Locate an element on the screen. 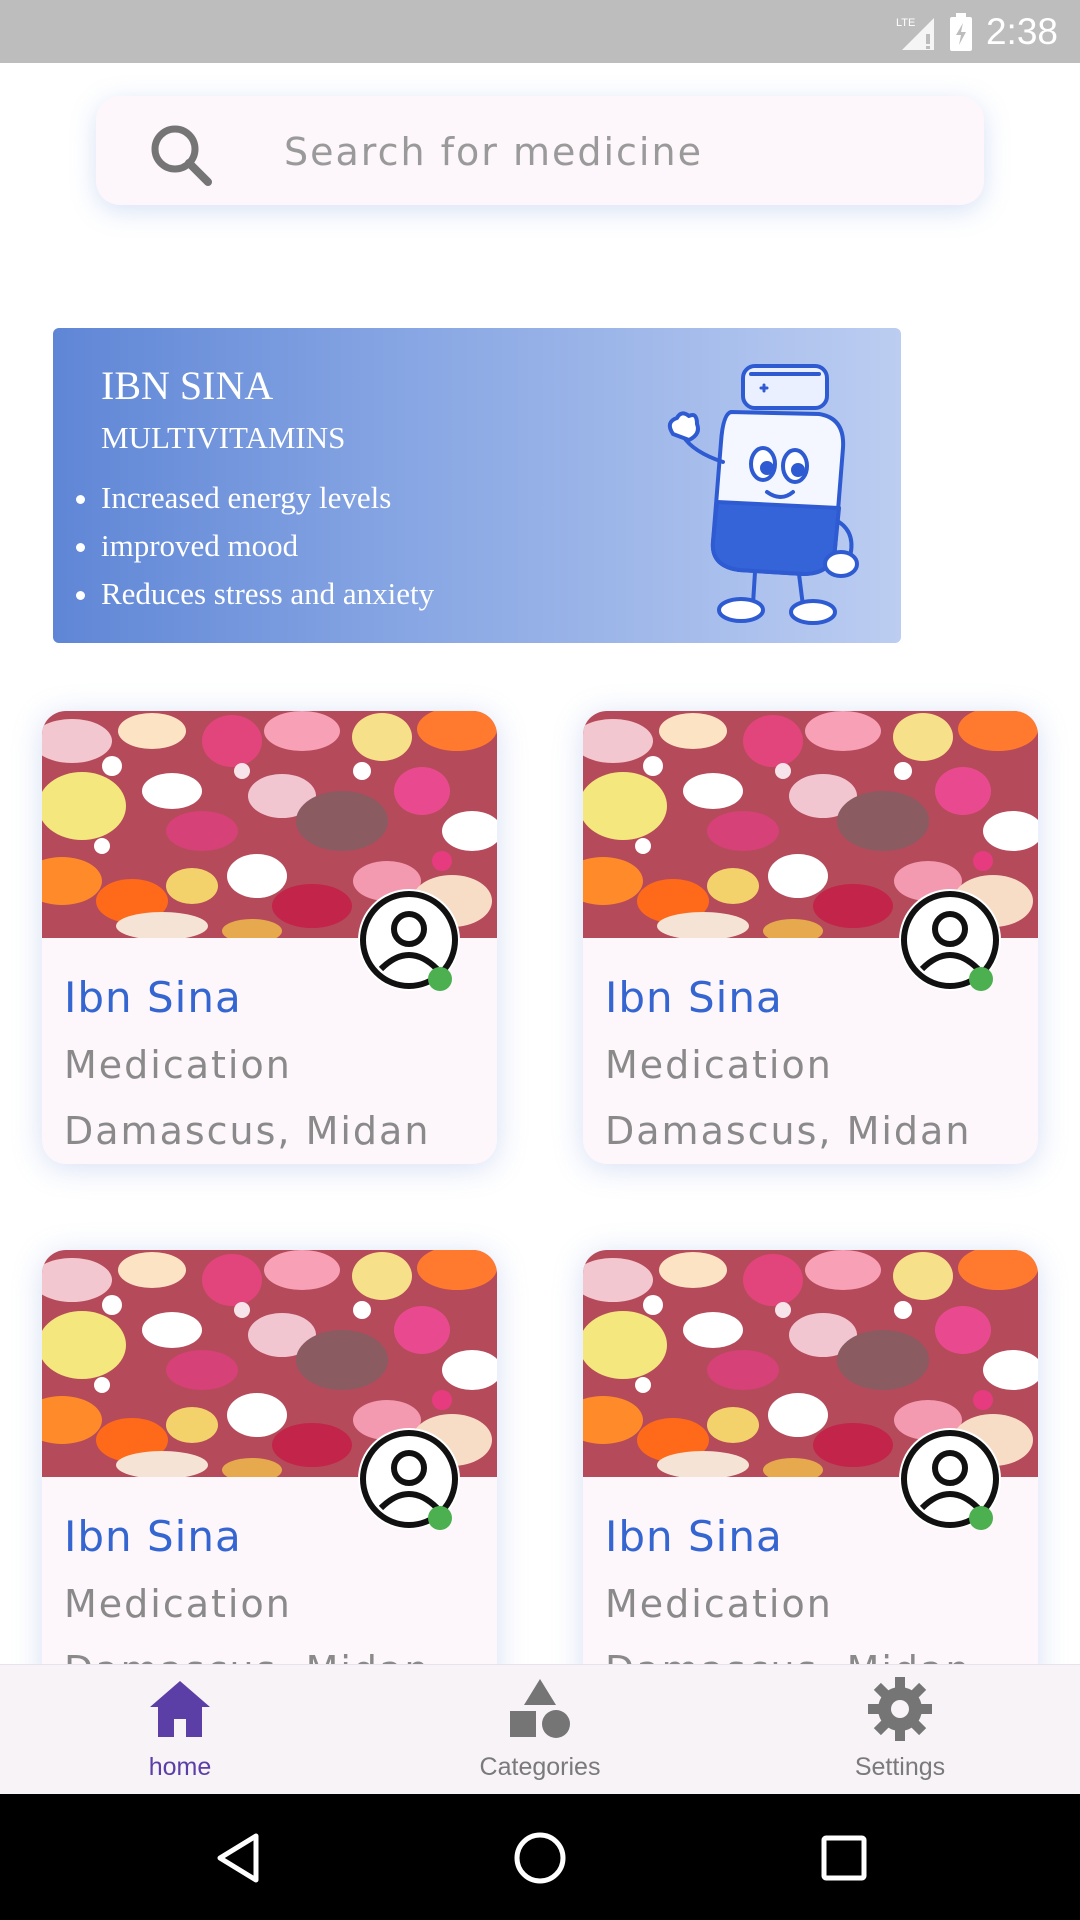 The height and width of the screenshot is (1920, 1080). nav-settings: Settings is located at coordinates (900, 1730).